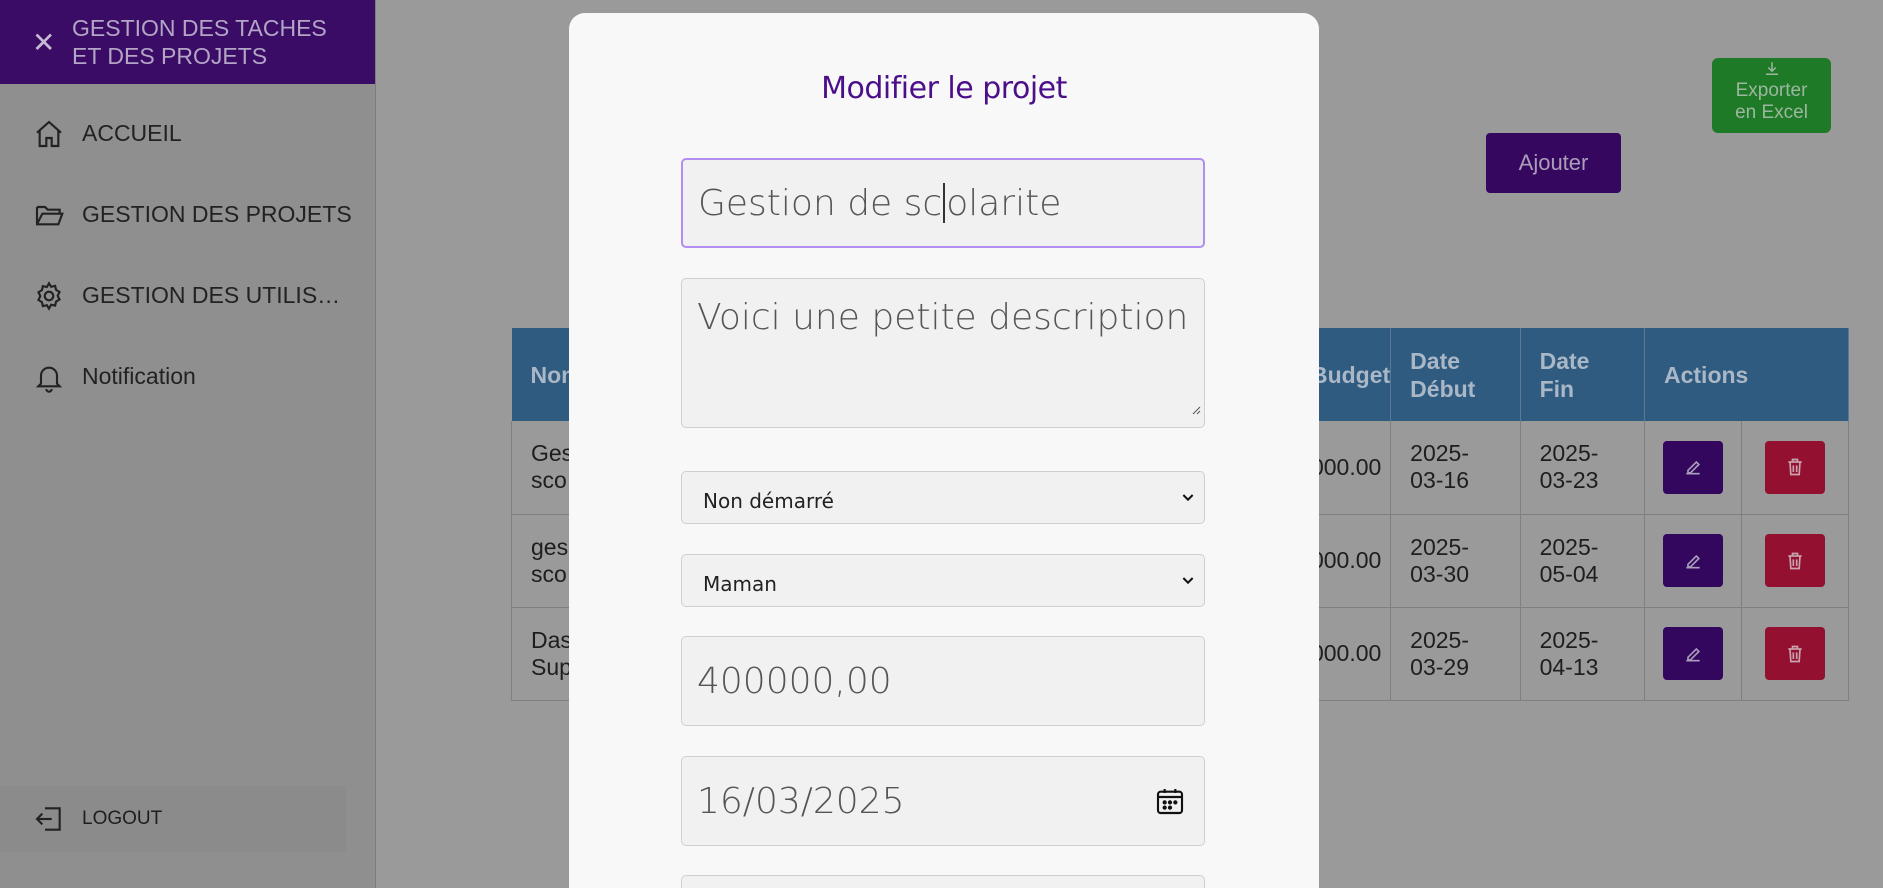 This screenshot has height=888, width=1883. Describe the element at coordinates (173, 819) in the screenshot. I see `logout-button: LOGOUT` at that location.